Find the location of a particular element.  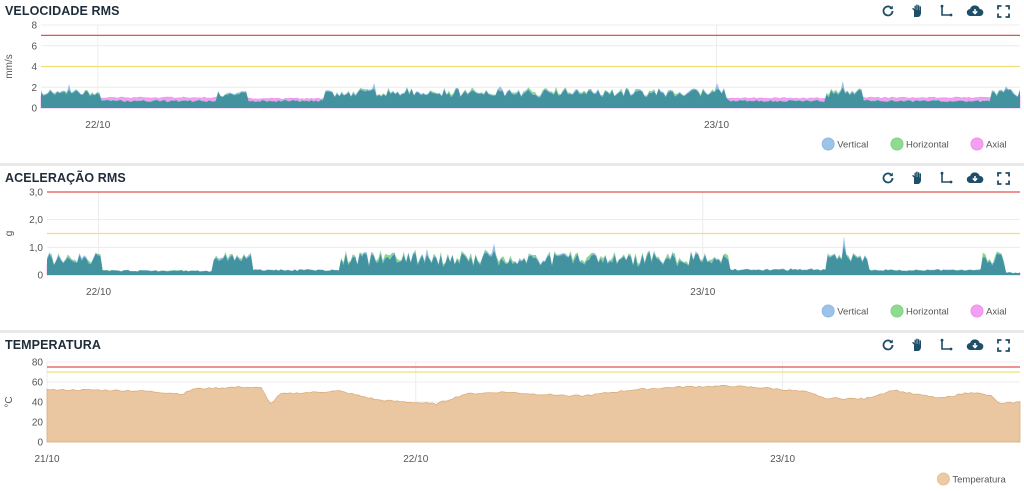

y-tick-label: 4 is located at coordinates (34, 67).